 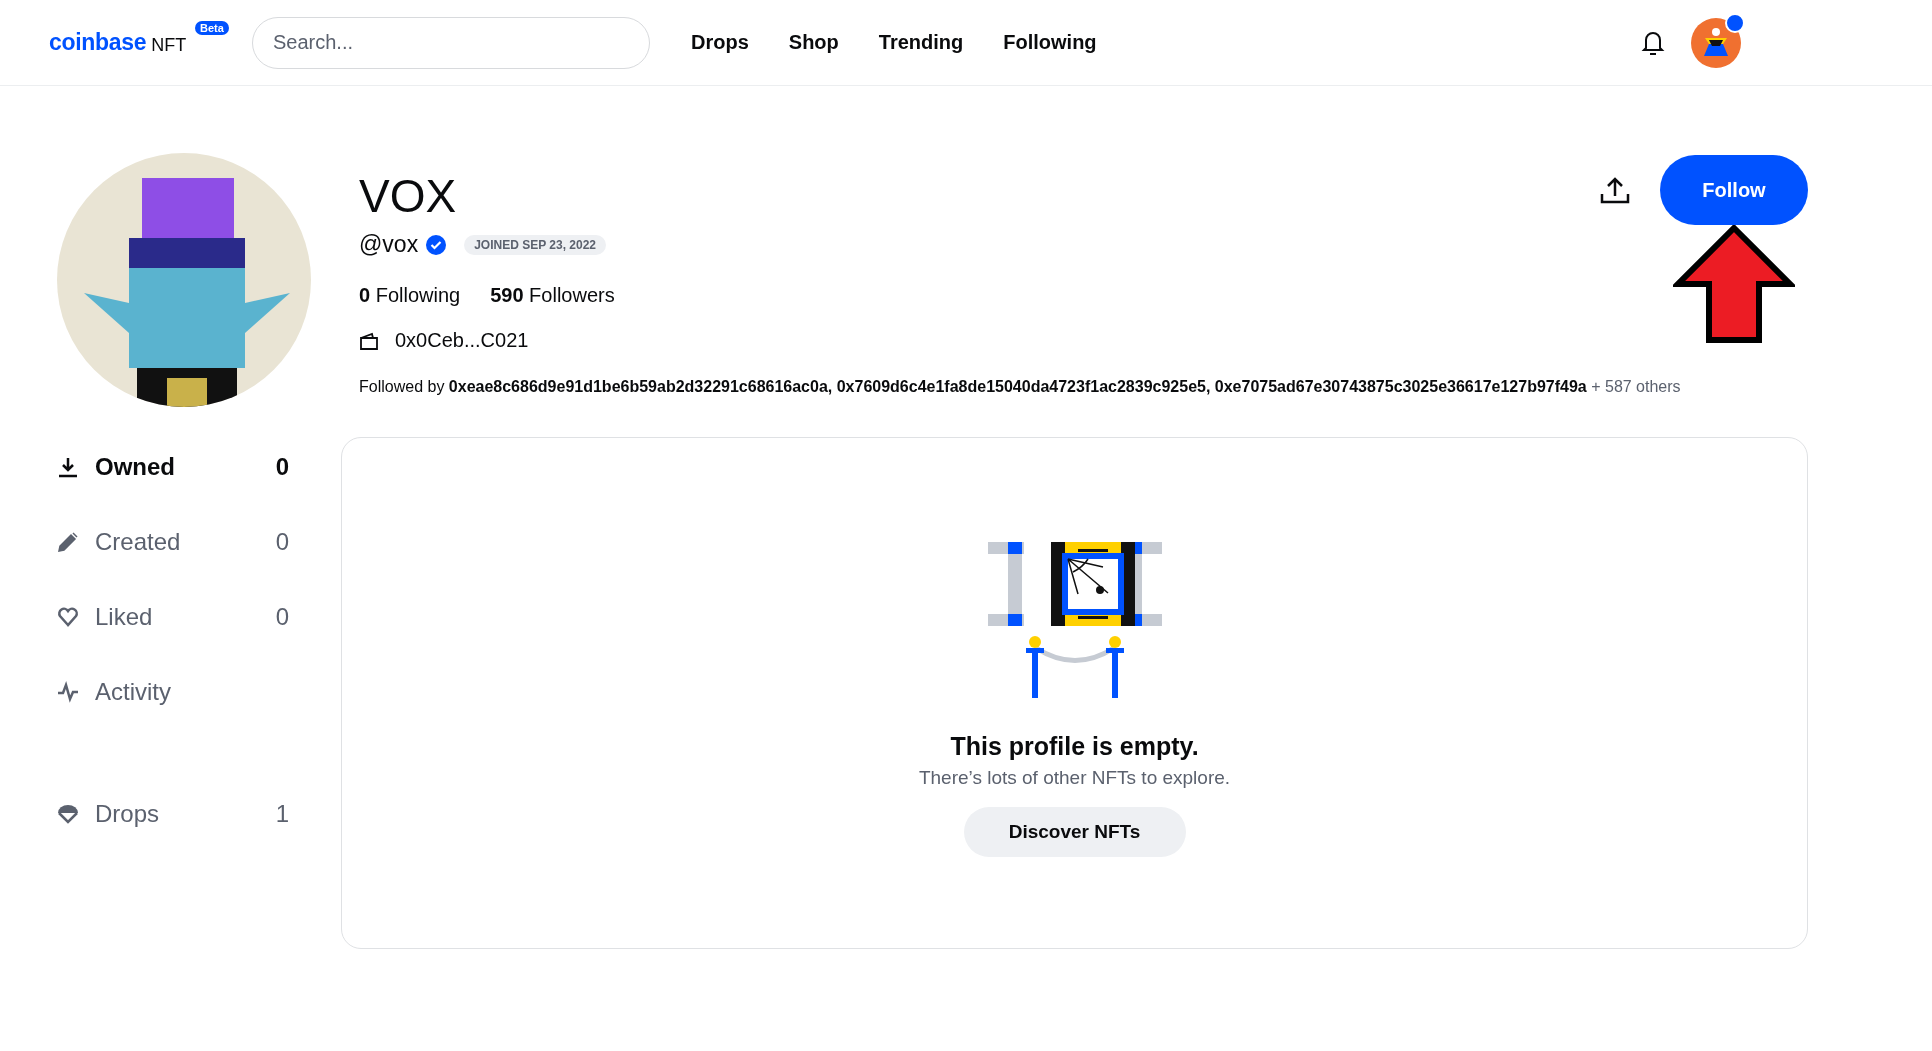 What do you see at coordinates (1653, 42) in the screenshot?
I see `bell-icon` at bounding box center [1653, 42].